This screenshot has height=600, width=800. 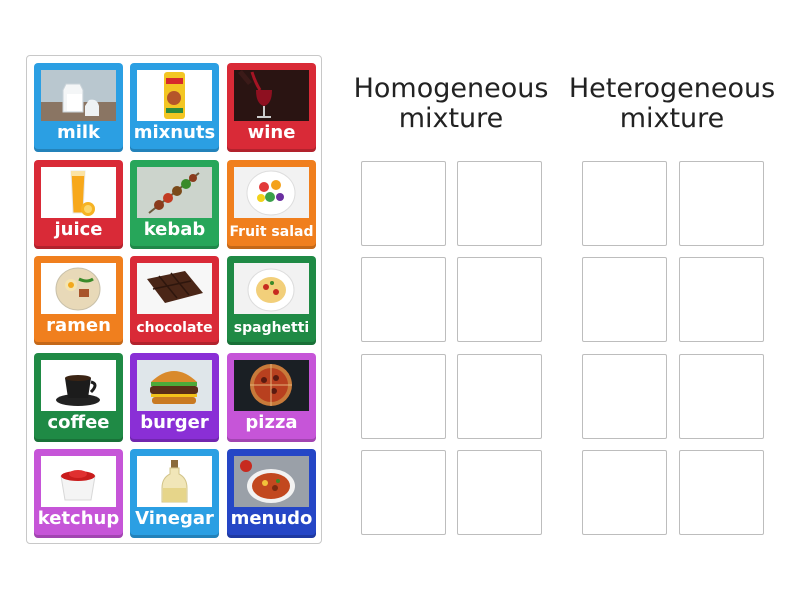 What do you see at coordinates (271, 232) in the screenshot?
I see `card-label: Fruit salad` at bounding box center [271, 232].